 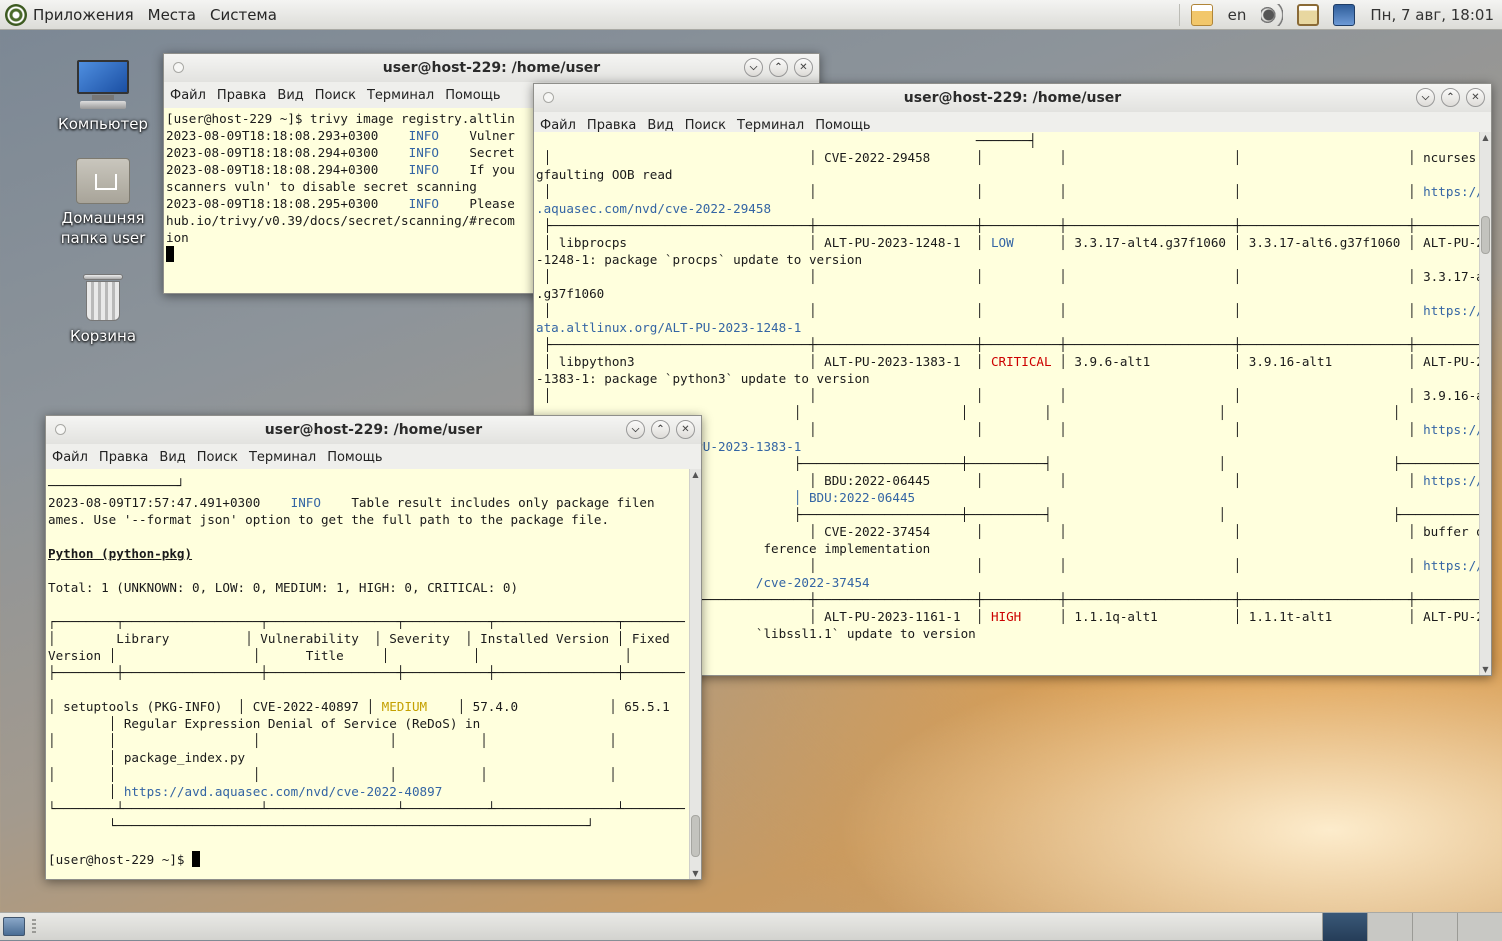 I want to click on terminal-text: Vulner, so click(x=476, y=135).